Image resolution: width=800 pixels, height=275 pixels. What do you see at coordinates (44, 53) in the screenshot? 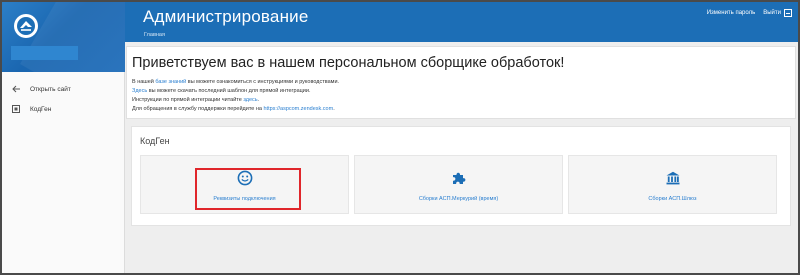
I see `user-name-bar` at bounding box center [44, 53].